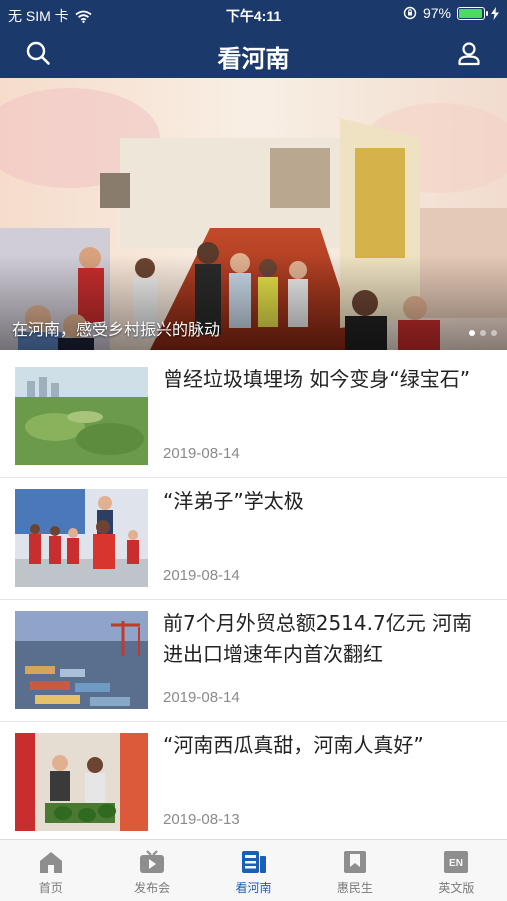 Image resolution: width=507 pixels, height=901 pixels. What do you see at coordinates (201, 819) in the screenshot?
I see `news-date: 2019-08-13` at bounding box center [201, 819].